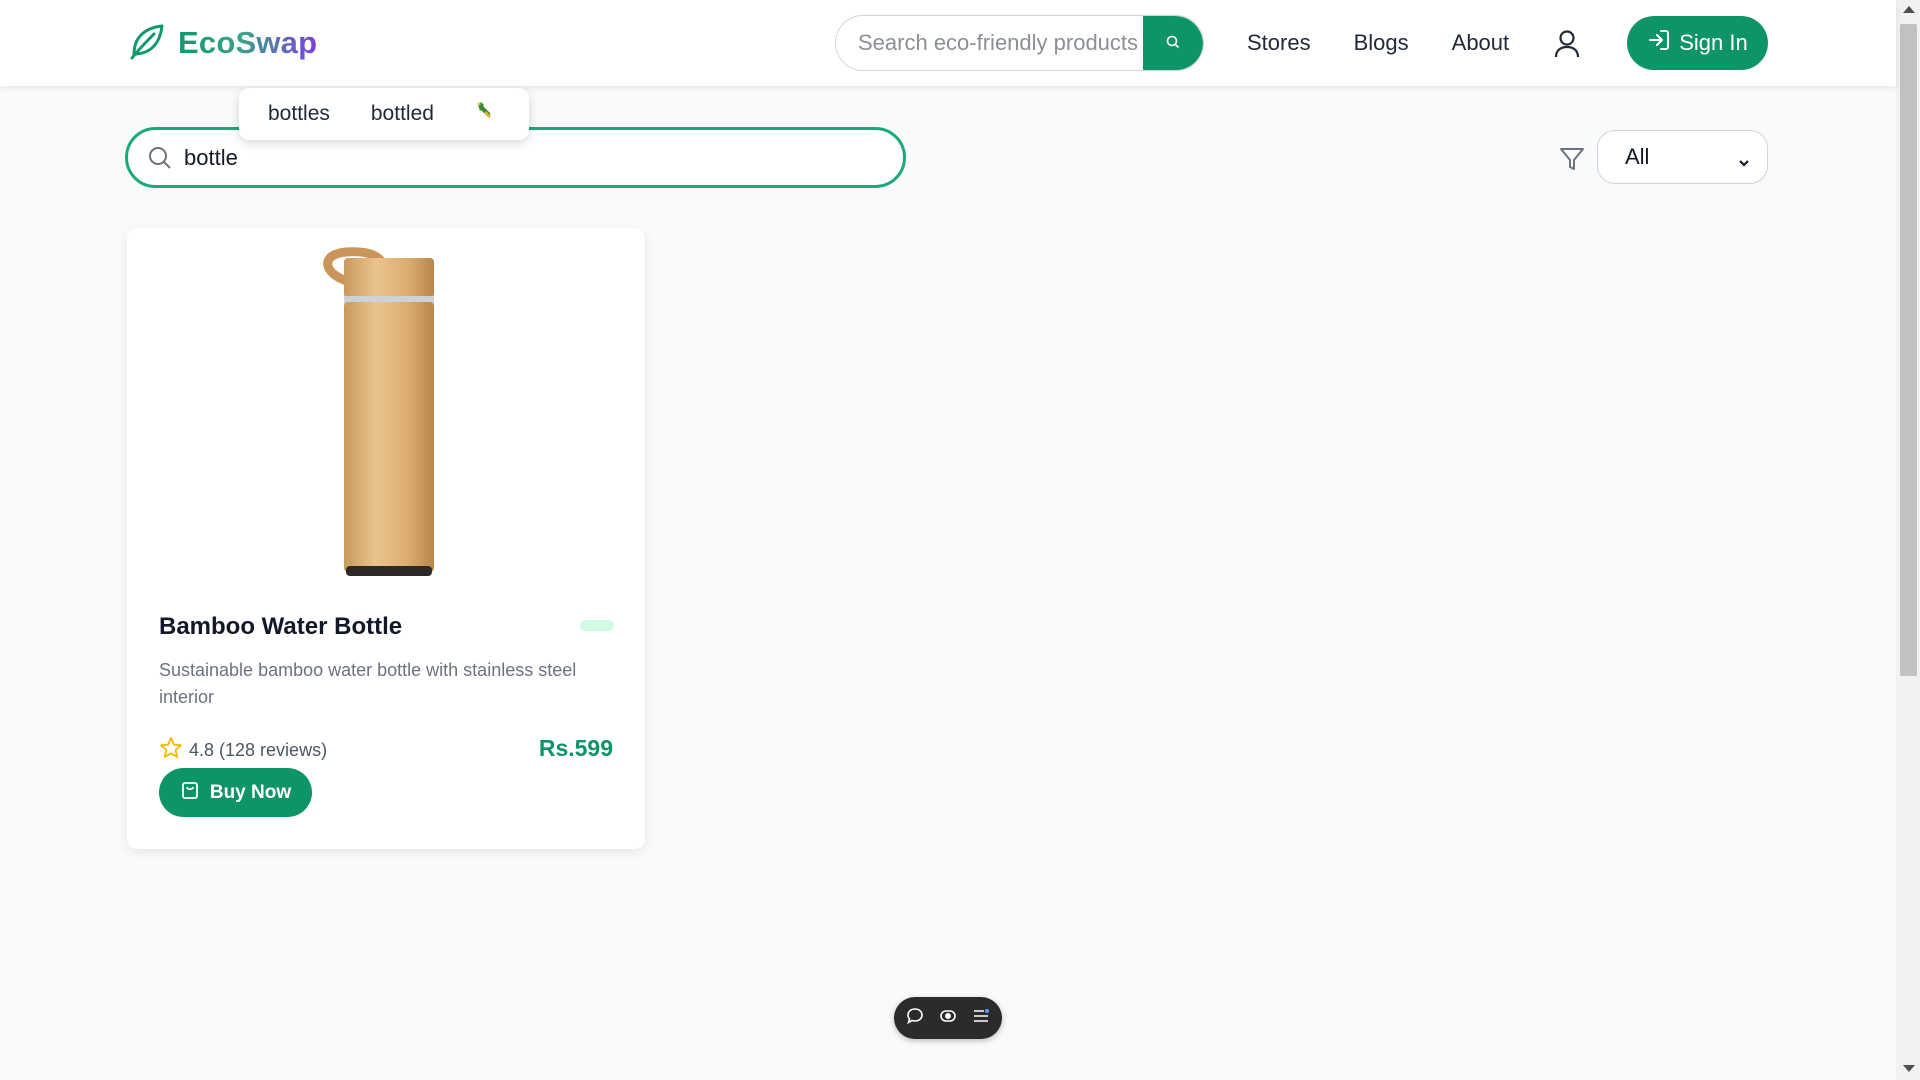 Image resolution: width=1920 pixels, height=1080 pixels. I want to click on buy-now-button: Buy Now, so click(235, 792).